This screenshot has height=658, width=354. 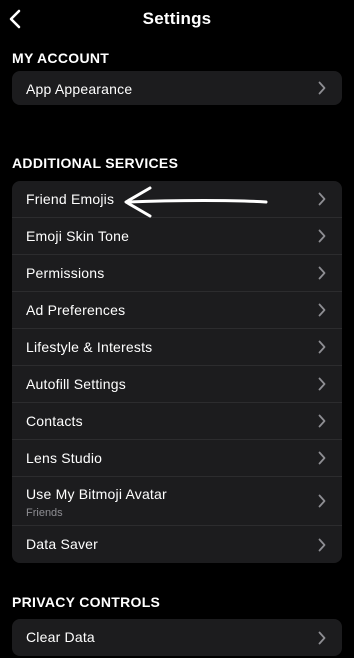 I want to click on settings-item-emoji-skin-tone: Emoji Skin Tone, so click(x=177, y=236).